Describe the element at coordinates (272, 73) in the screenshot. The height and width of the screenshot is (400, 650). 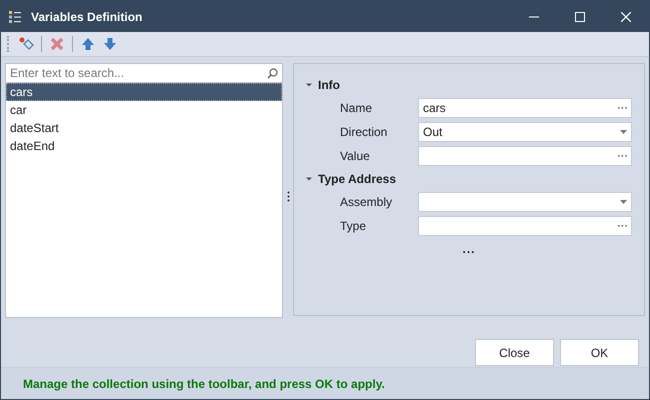
I see `search-icon` at that location.